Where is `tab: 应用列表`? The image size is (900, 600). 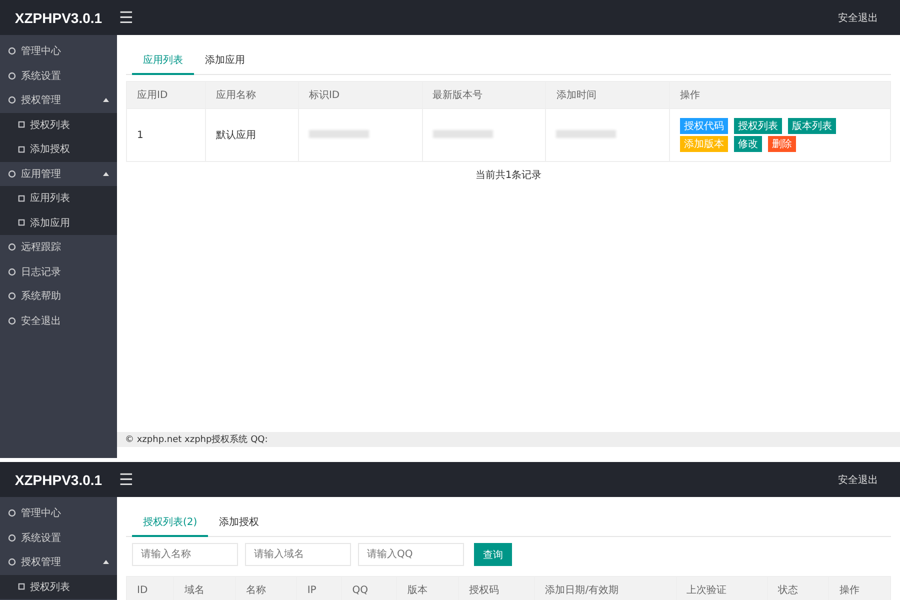
tab: 应用列表 is located at coordinates (163, 61).